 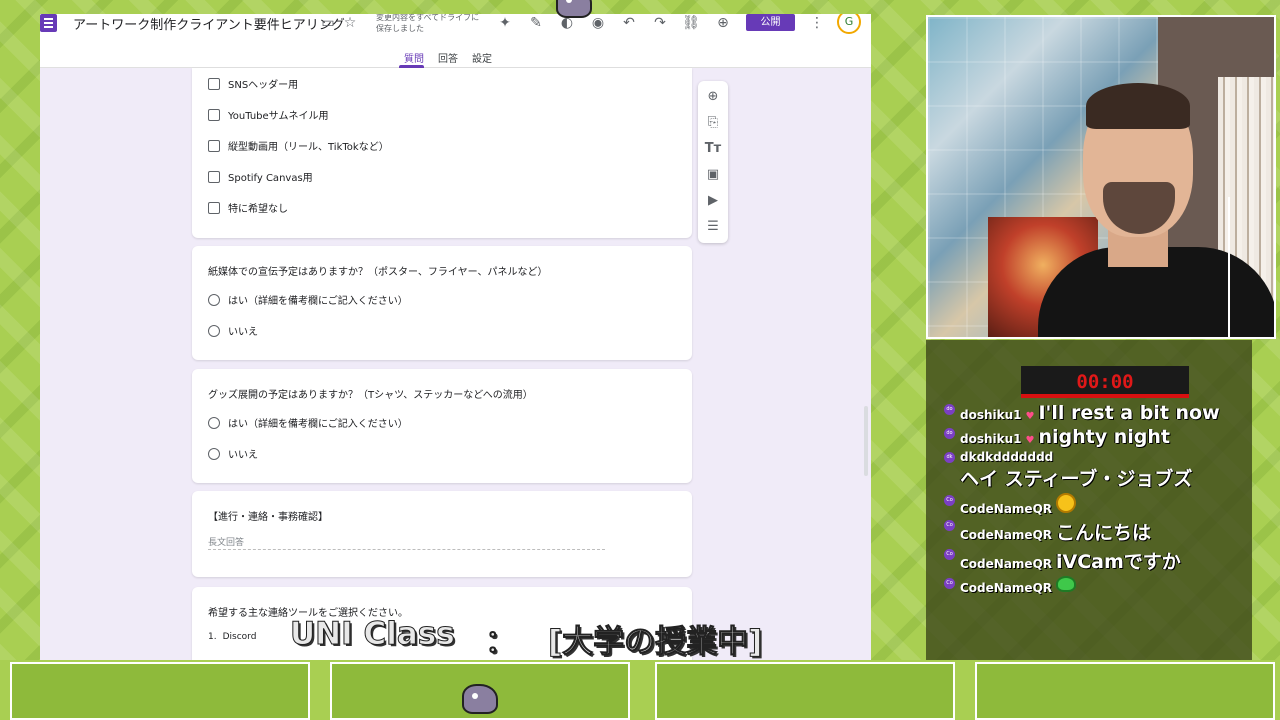 I want to click on preview-eye-icon: ◉, so click(x=598, y=23).